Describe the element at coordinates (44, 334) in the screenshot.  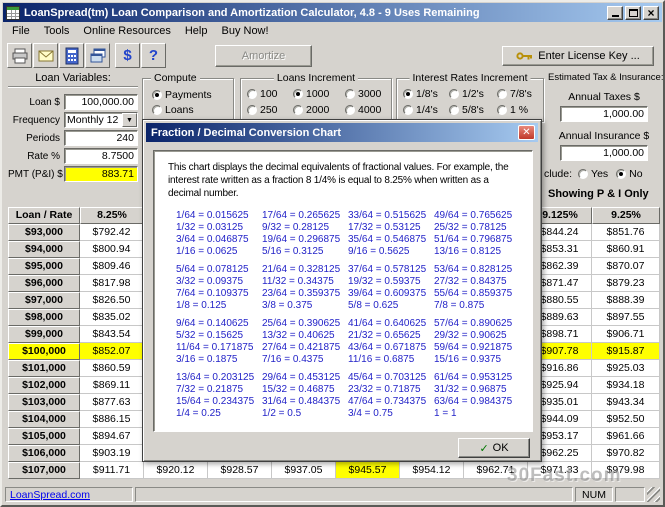
I see `loan-row-header: $99,000` at that location.